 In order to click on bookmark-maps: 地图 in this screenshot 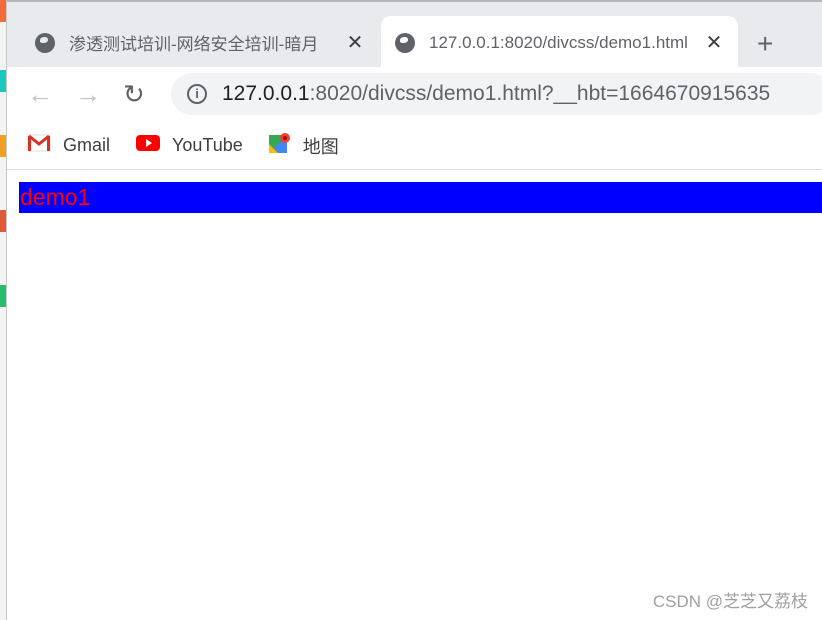, I will do `click(303, 145)`.